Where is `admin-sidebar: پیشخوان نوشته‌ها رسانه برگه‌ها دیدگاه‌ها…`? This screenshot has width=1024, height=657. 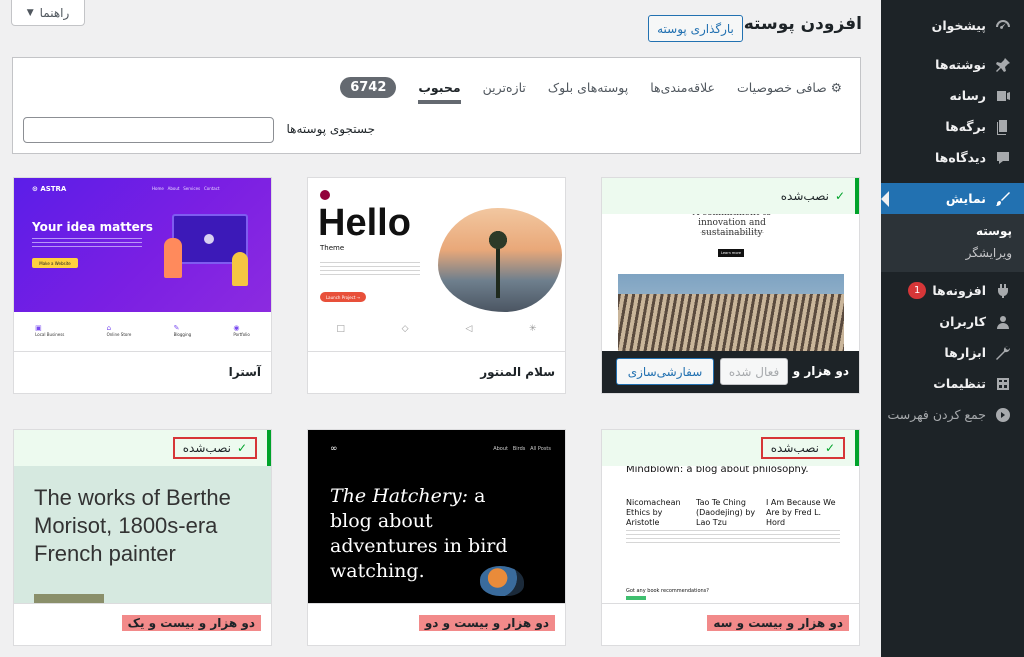 admin-sidebar: پیشخوان نوشته‌ها رسانه برگه‌ها دیدگاه‌ها… is located at coordinates (952, 328).